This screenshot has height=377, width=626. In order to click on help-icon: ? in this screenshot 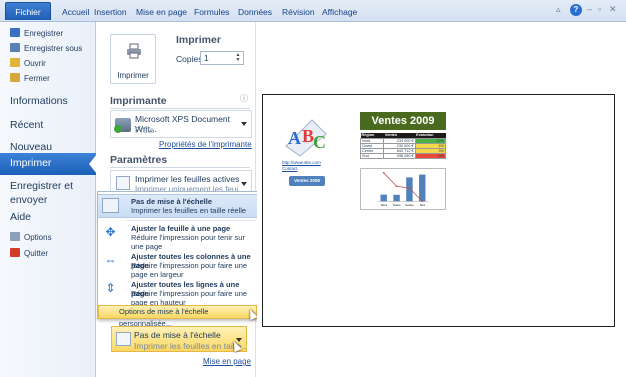, I will do `click(576, 10)`.